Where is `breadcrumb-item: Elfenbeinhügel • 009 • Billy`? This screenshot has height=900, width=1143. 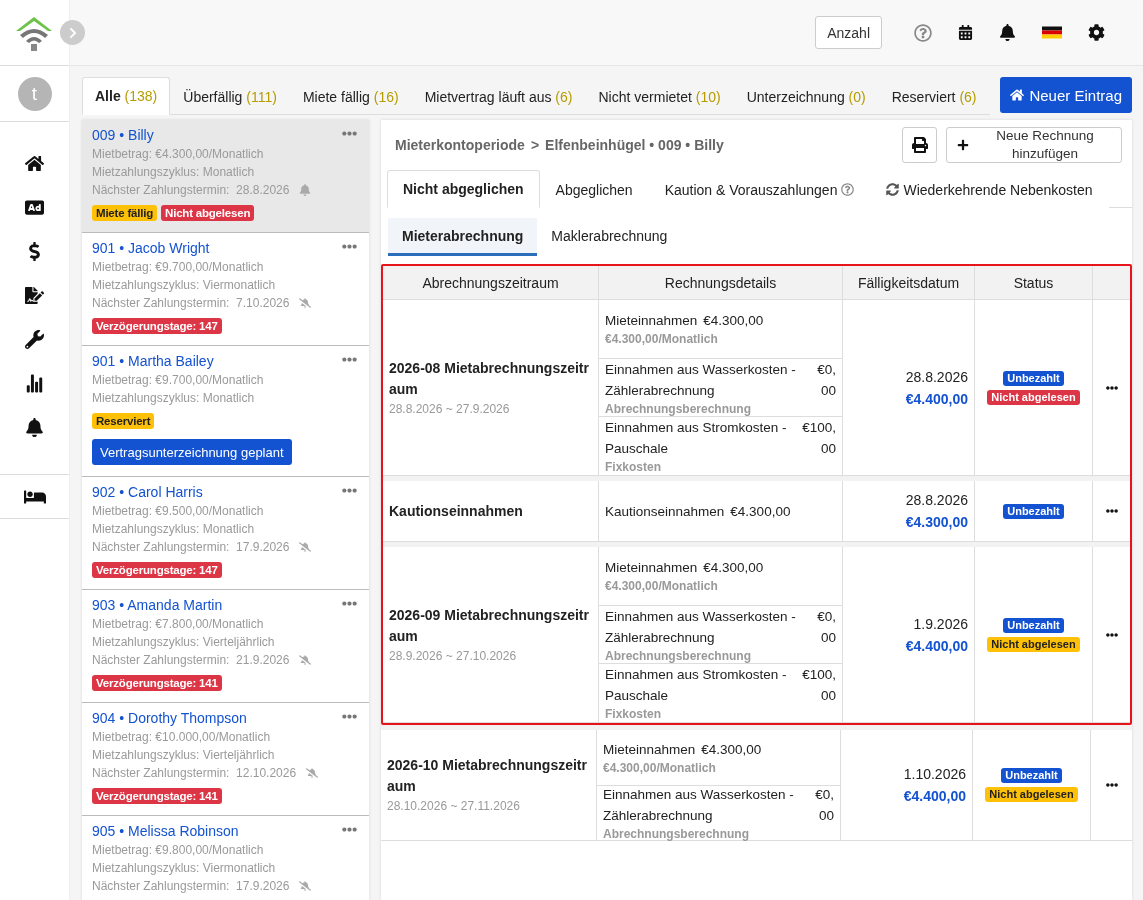 breadcrumb-item: Elfenbeinhügel • 009 • Billy is located at coordinates (634, 145).